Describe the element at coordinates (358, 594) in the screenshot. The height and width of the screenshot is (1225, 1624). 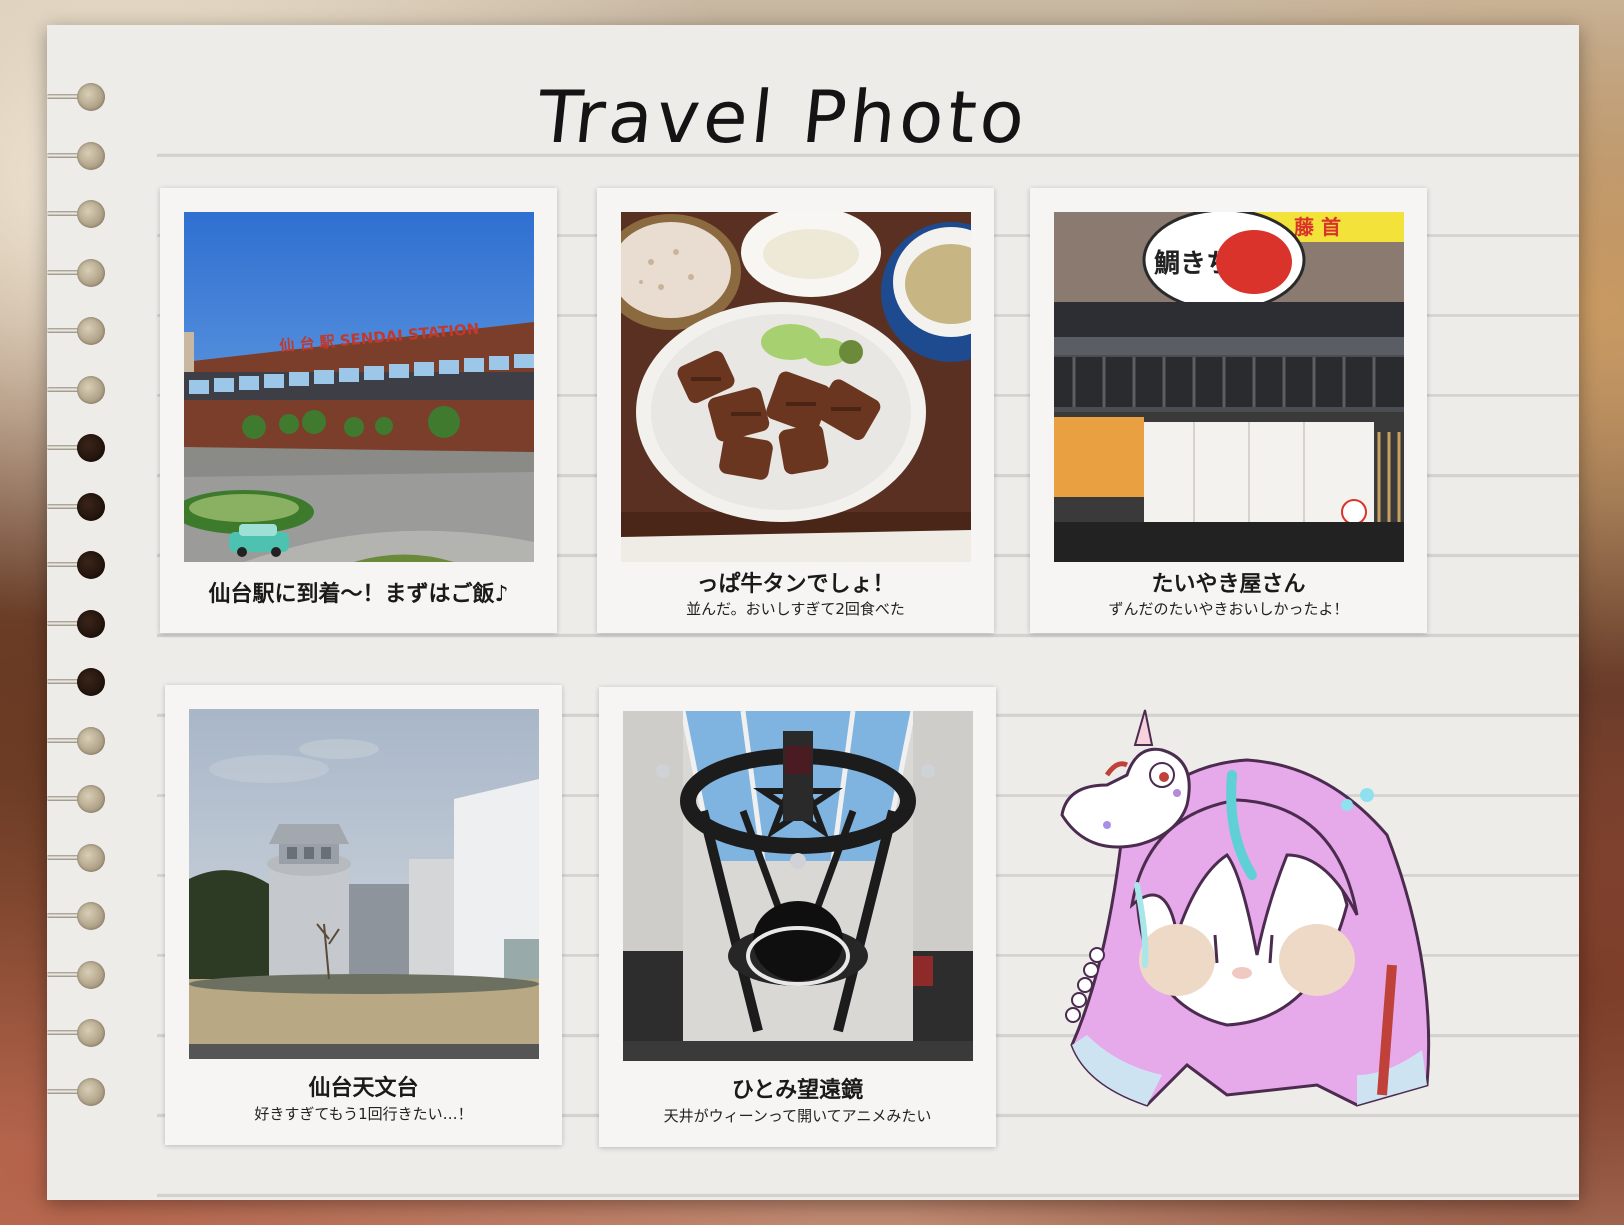
I see `photo-caption: 仙台駅に到着〜！まずはご飯♪` at that location.